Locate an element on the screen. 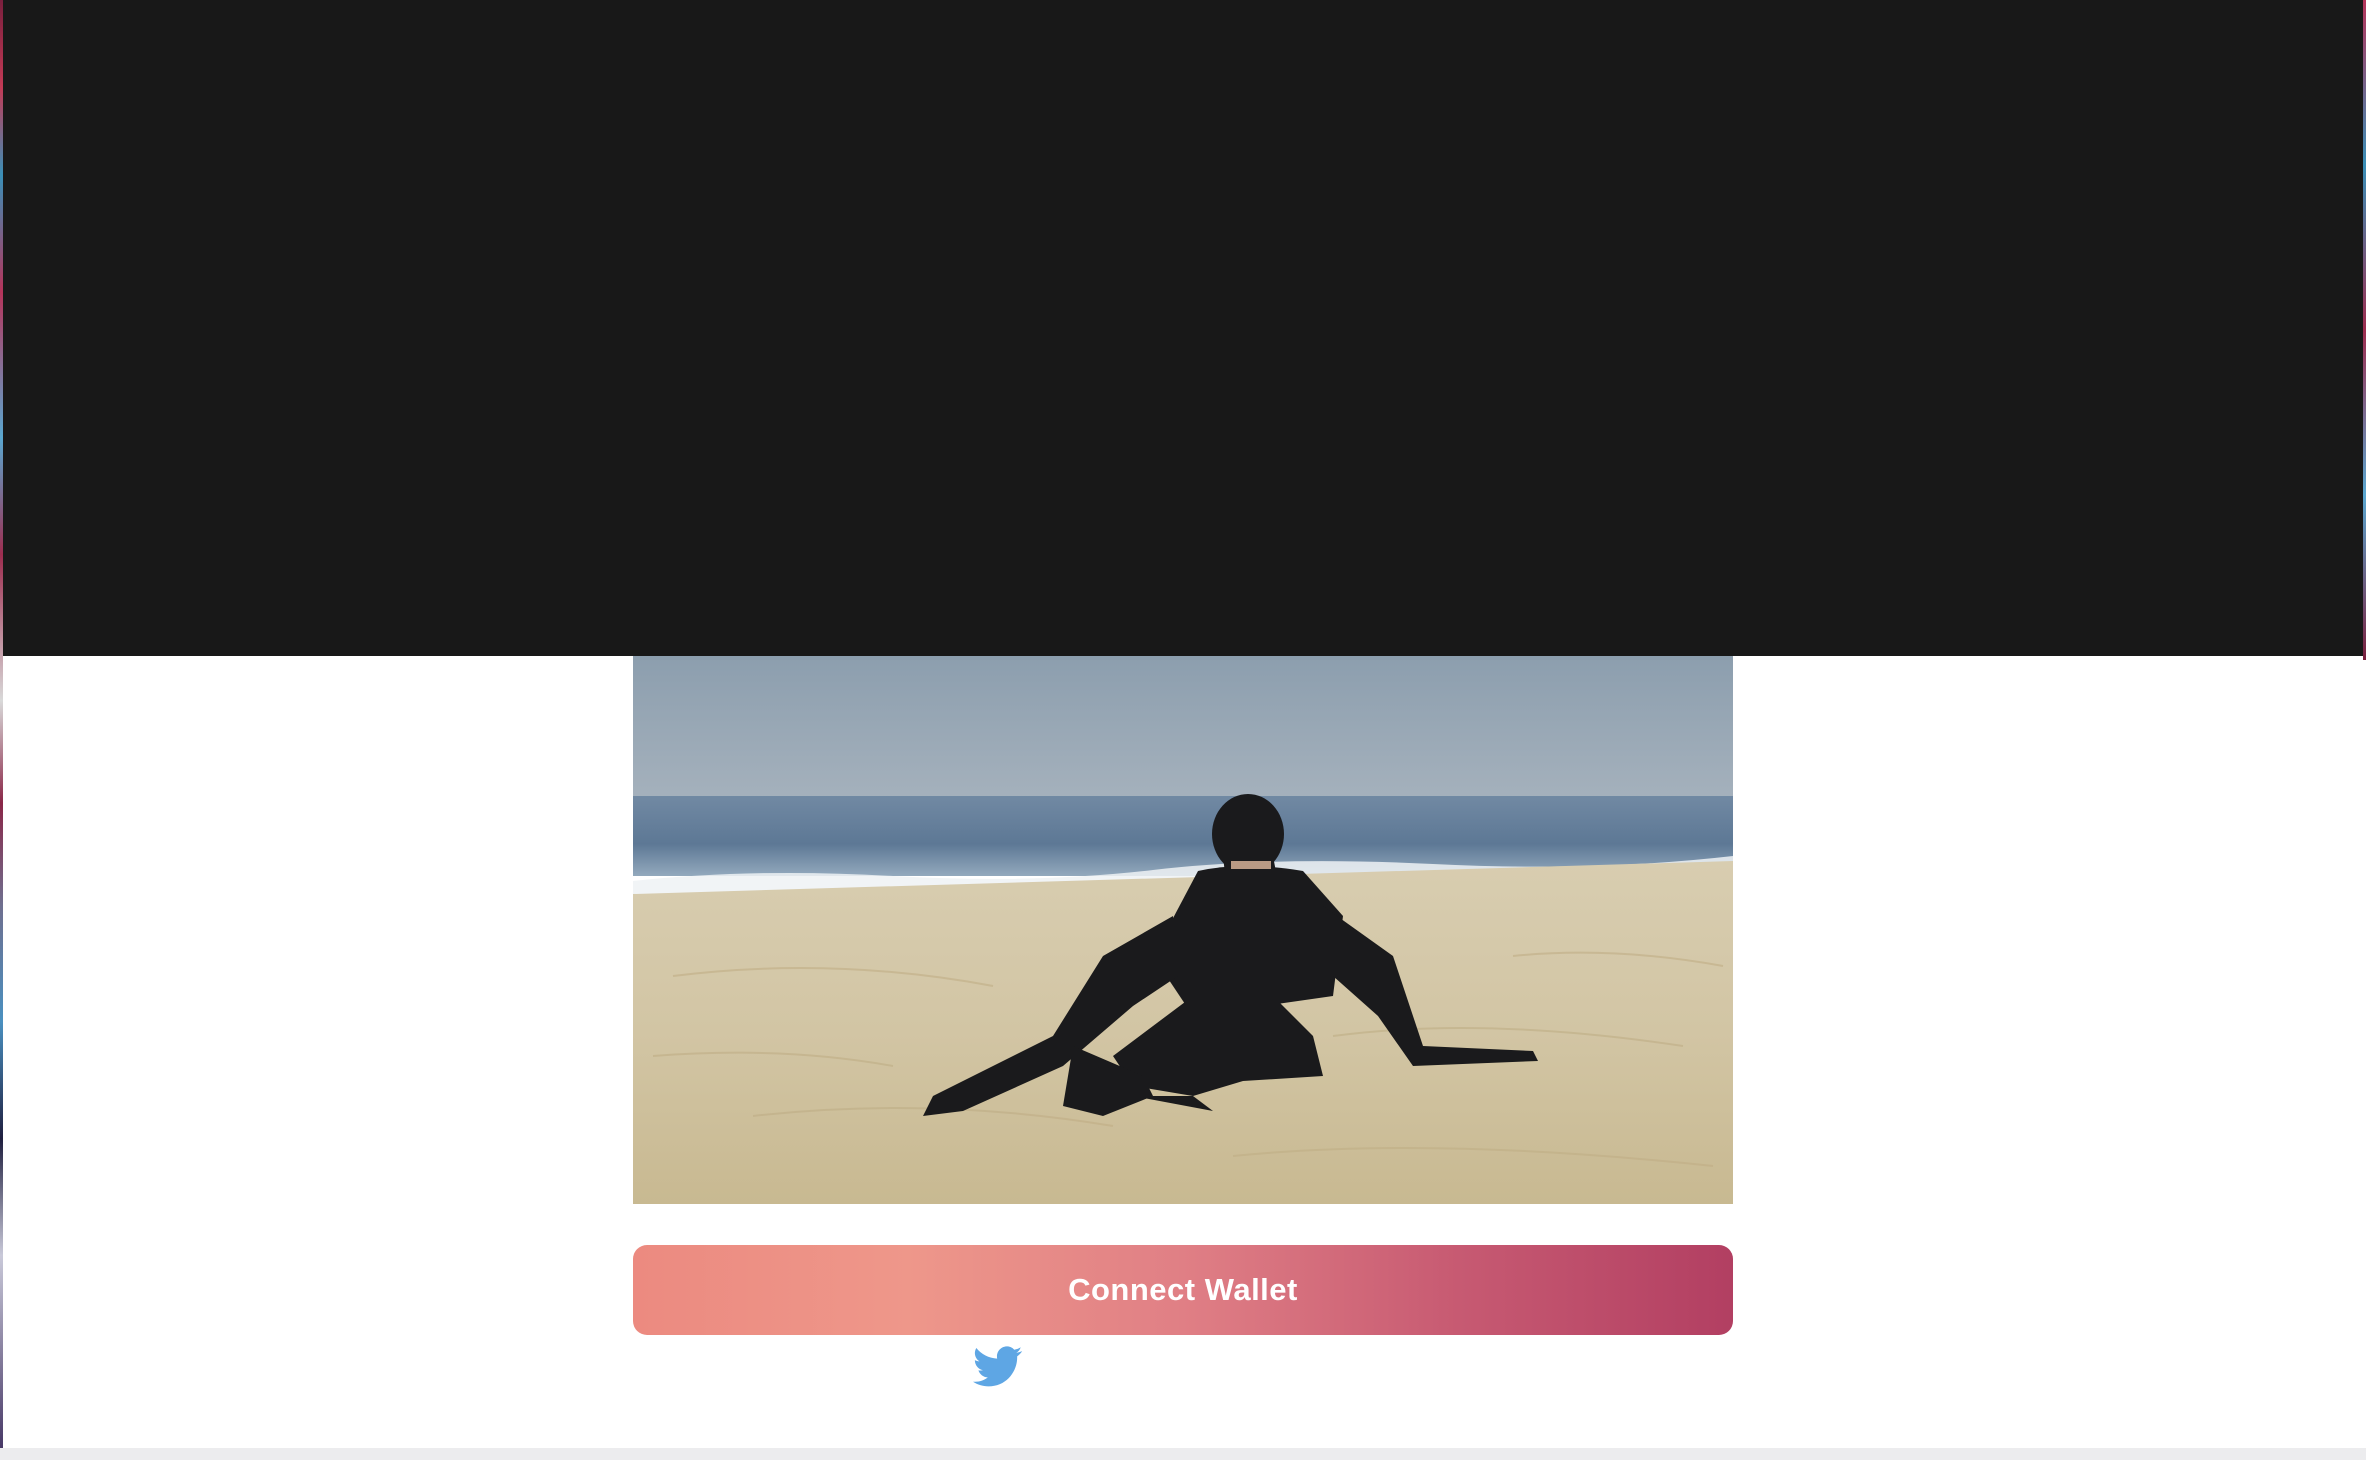  connect-wallet-button: Connect Wallet is located at coordinates (1183, 1290).